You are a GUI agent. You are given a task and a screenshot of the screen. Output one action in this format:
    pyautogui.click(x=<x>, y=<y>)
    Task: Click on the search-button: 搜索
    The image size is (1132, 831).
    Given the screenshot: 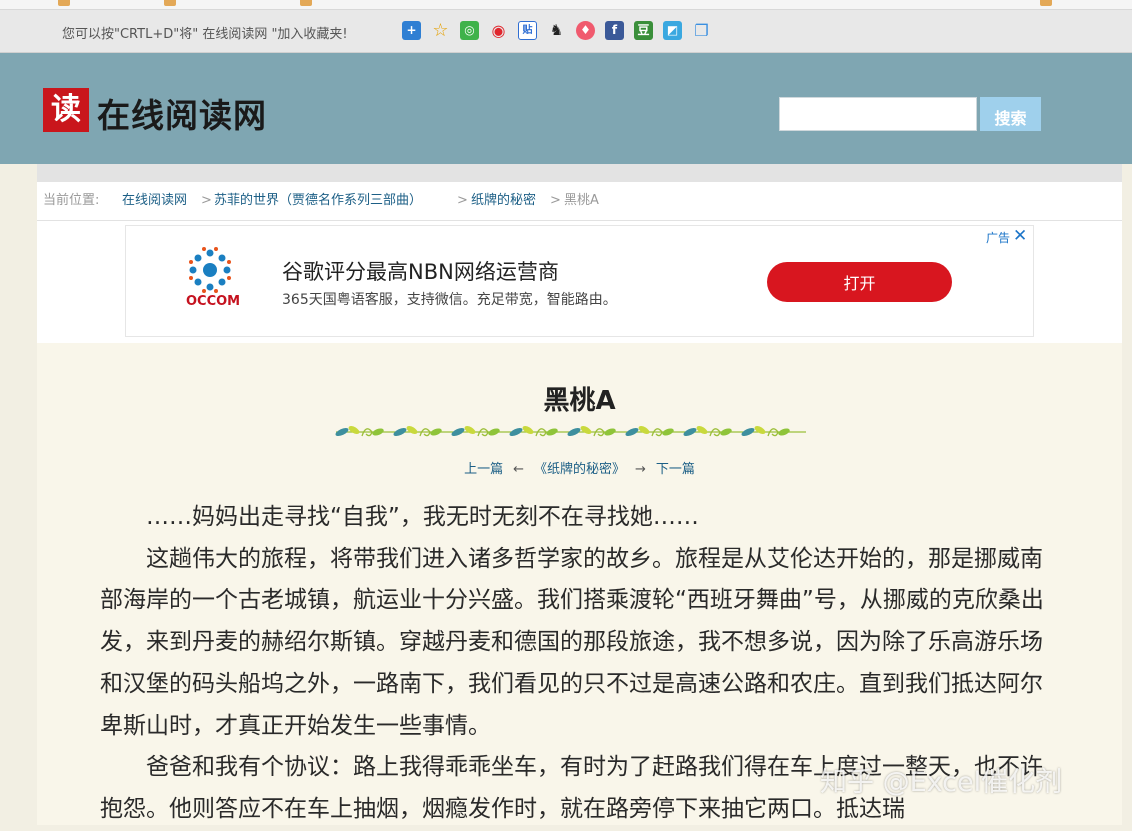 What is the action you would take?
    pyautogui.click(x=1010, y=114)
    